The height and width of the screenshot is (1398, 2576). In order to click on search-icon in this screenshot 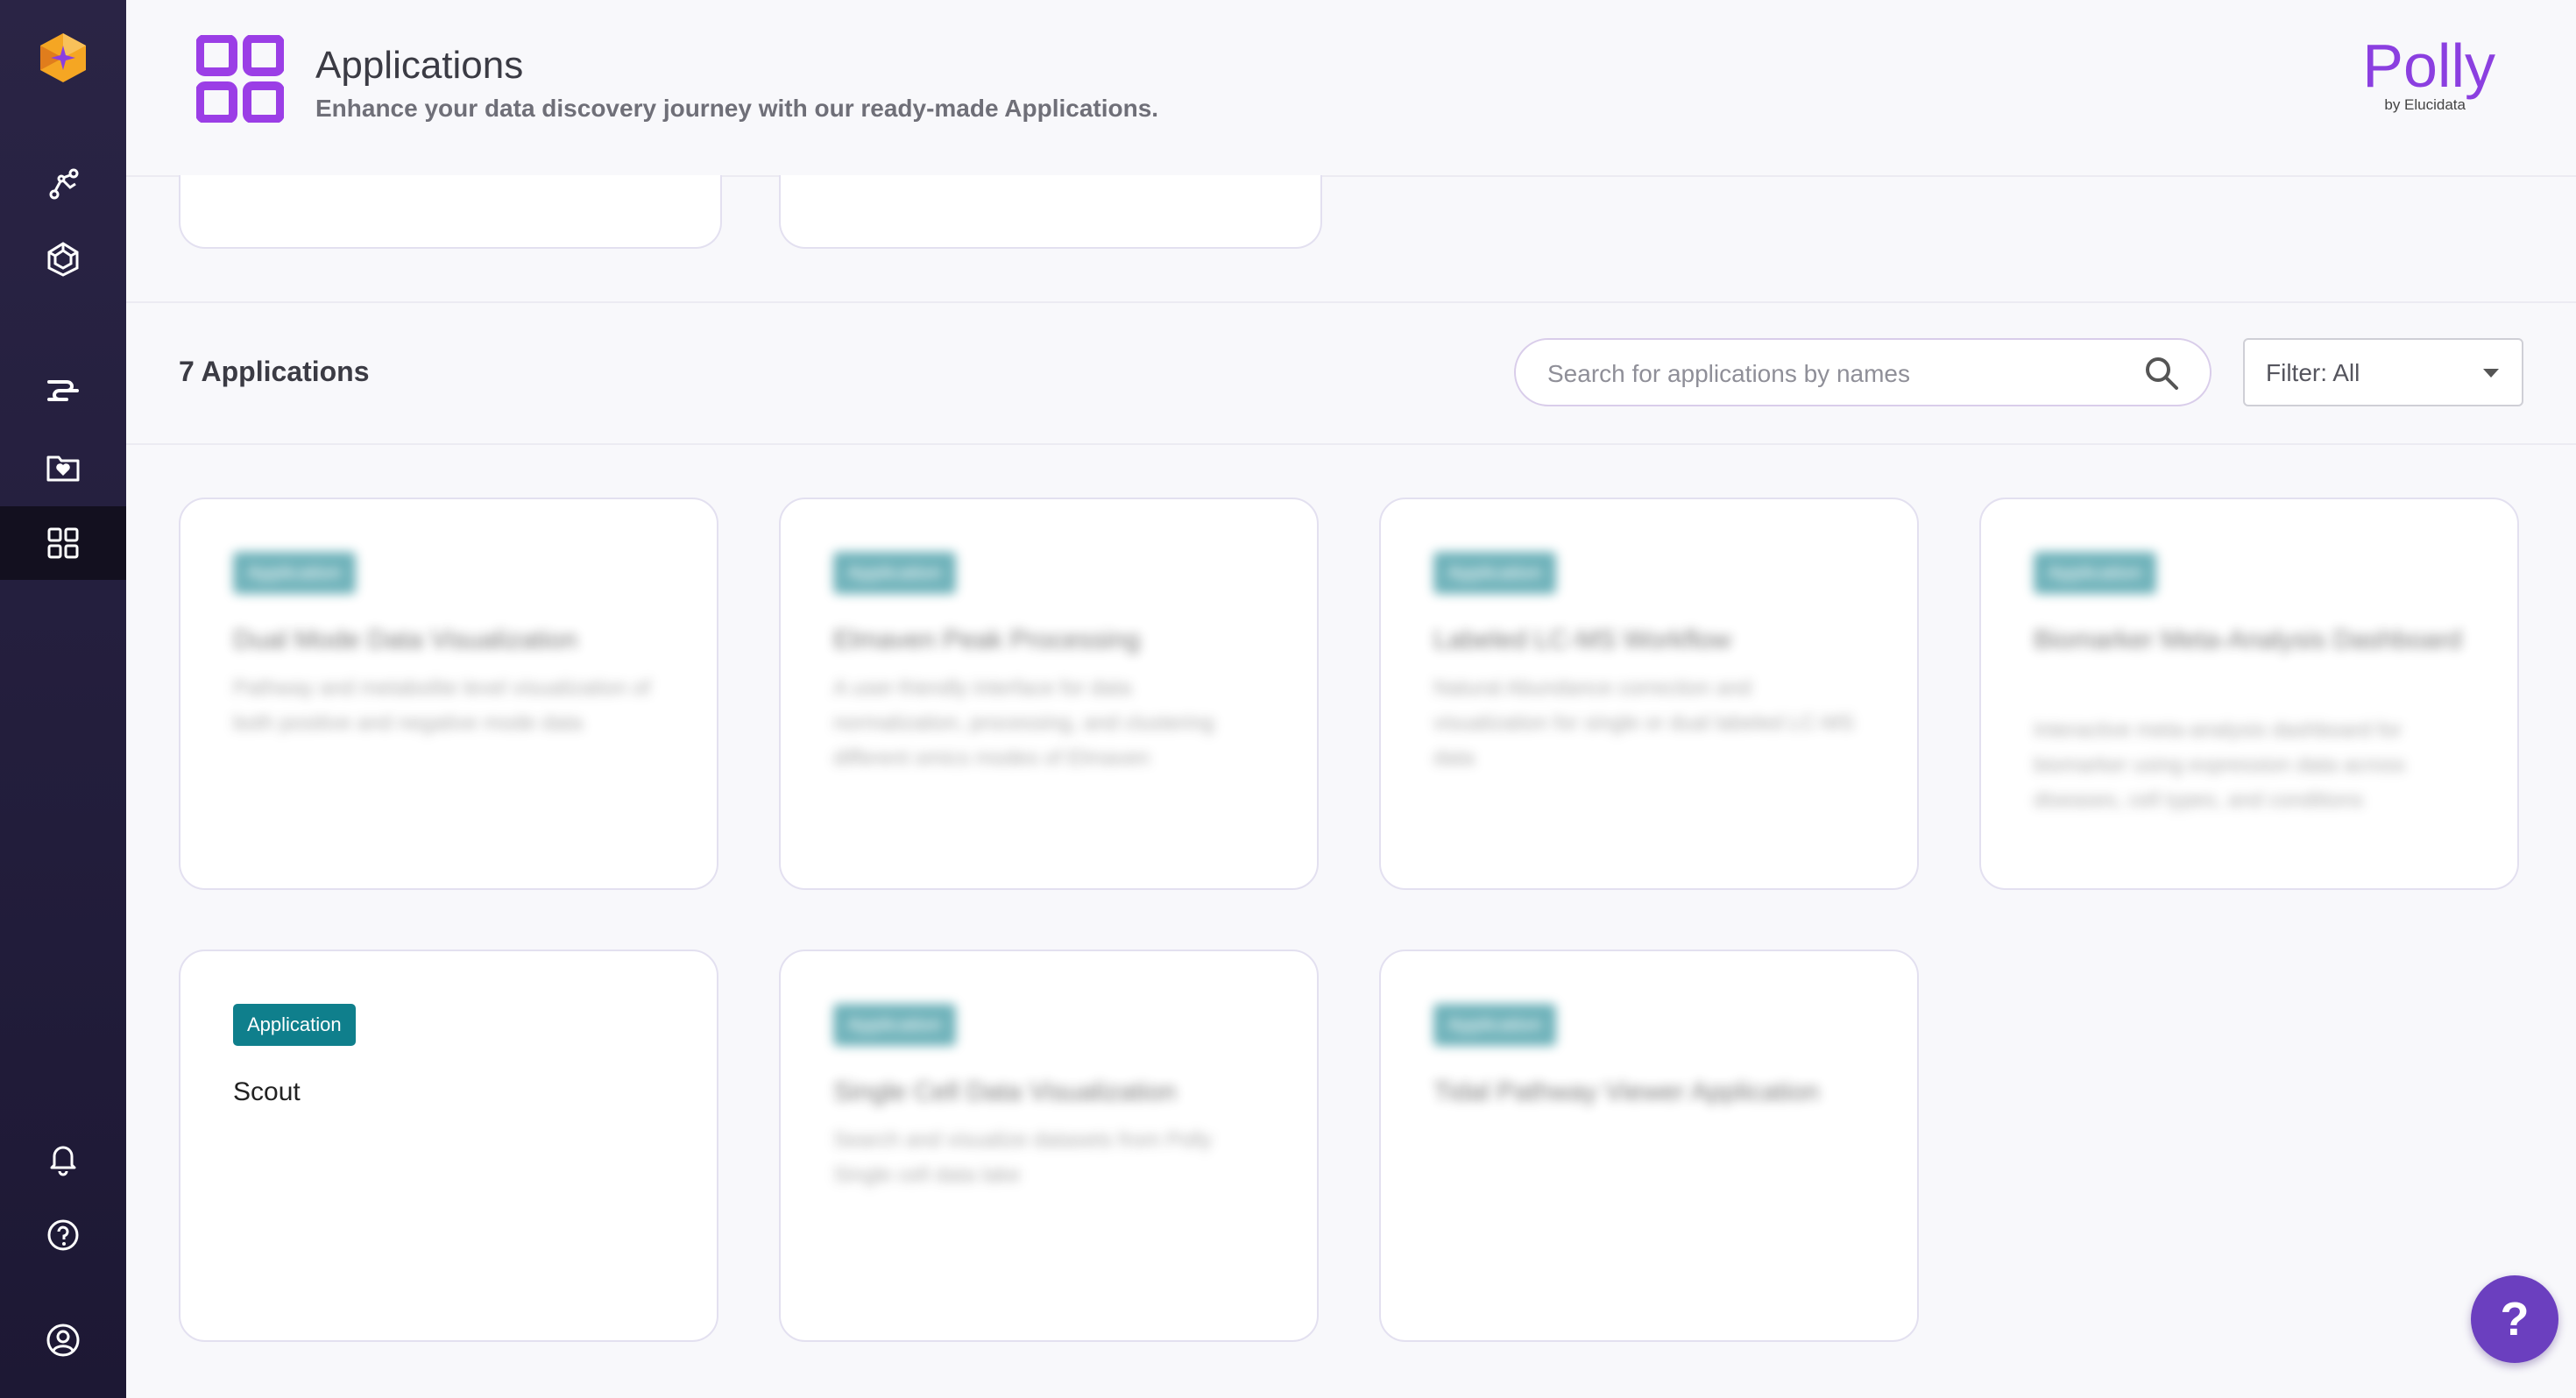, I will do `click(2161, 373)`.